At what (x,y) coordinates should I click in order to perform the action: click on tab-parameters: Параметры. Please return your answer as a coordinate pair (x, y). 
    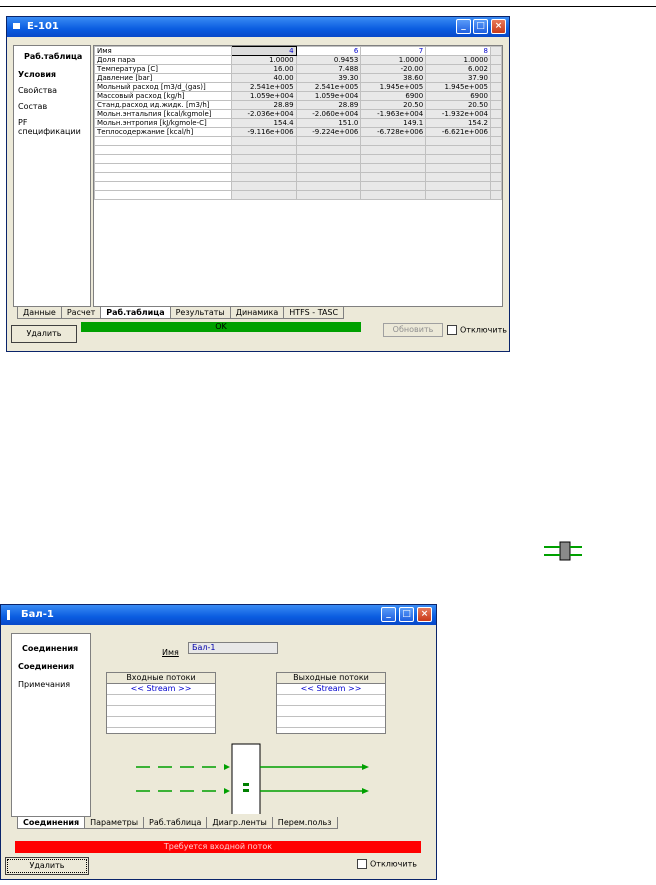
    Looking at the image, I should click on (114, 823).